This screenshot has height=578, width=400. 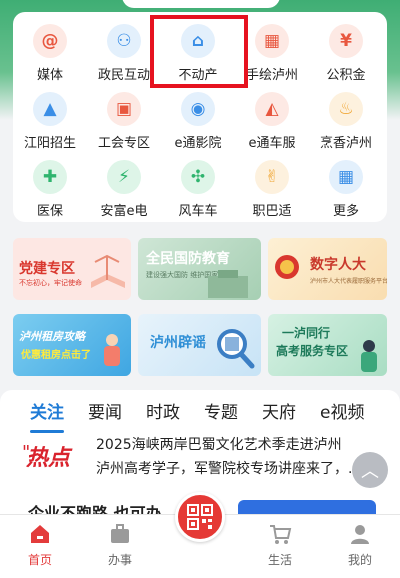 I want to click on tab-important-news: 要闻, so click(x=105, y=410).